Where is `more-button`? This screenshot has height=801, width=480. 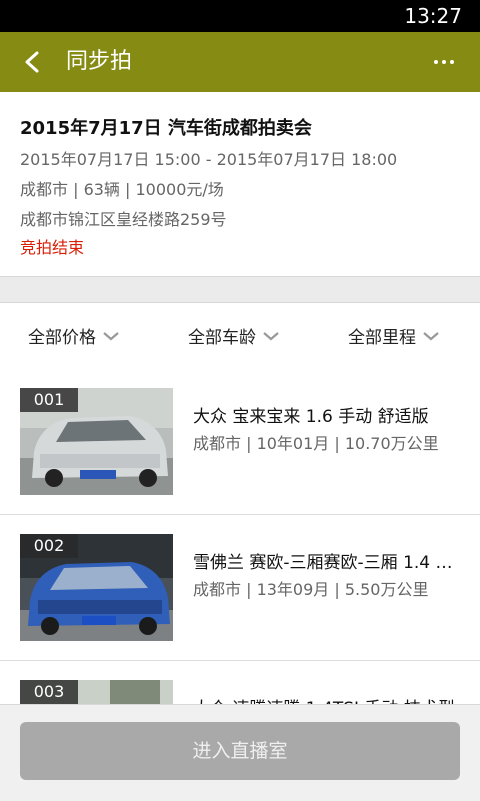 more-button is located at coordinates (444, 62).